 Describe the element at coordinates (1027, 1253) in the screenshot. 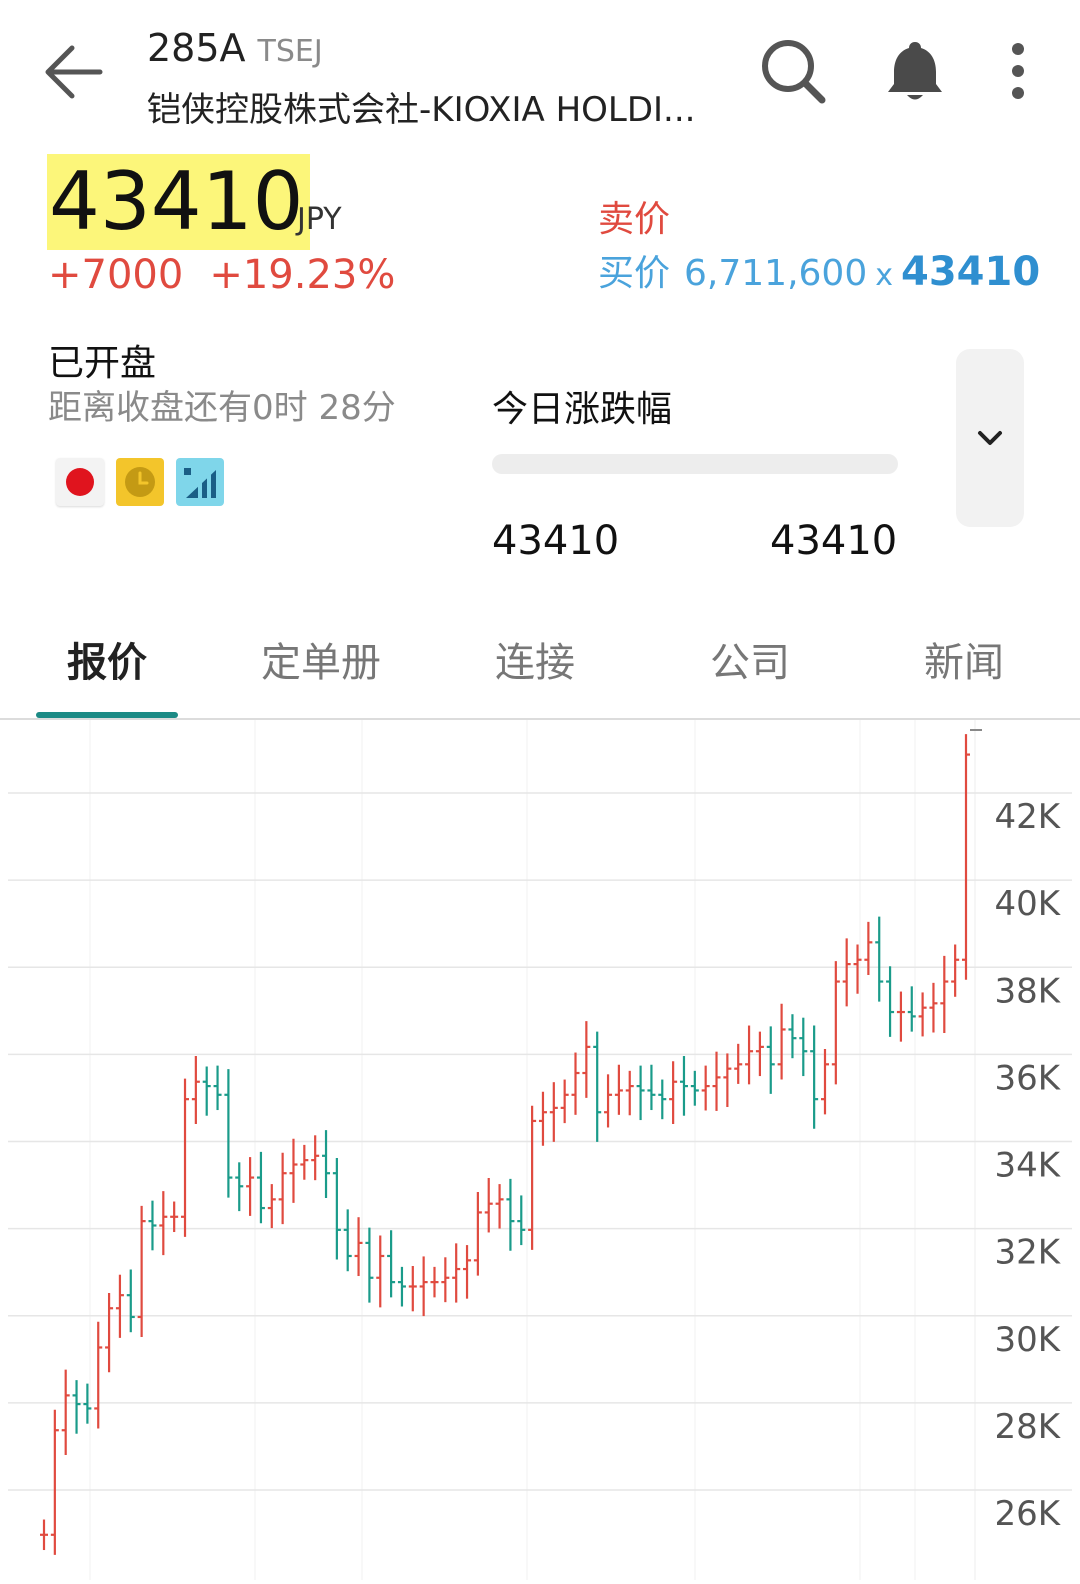

I see `y-axis-label: 32K` at that location.